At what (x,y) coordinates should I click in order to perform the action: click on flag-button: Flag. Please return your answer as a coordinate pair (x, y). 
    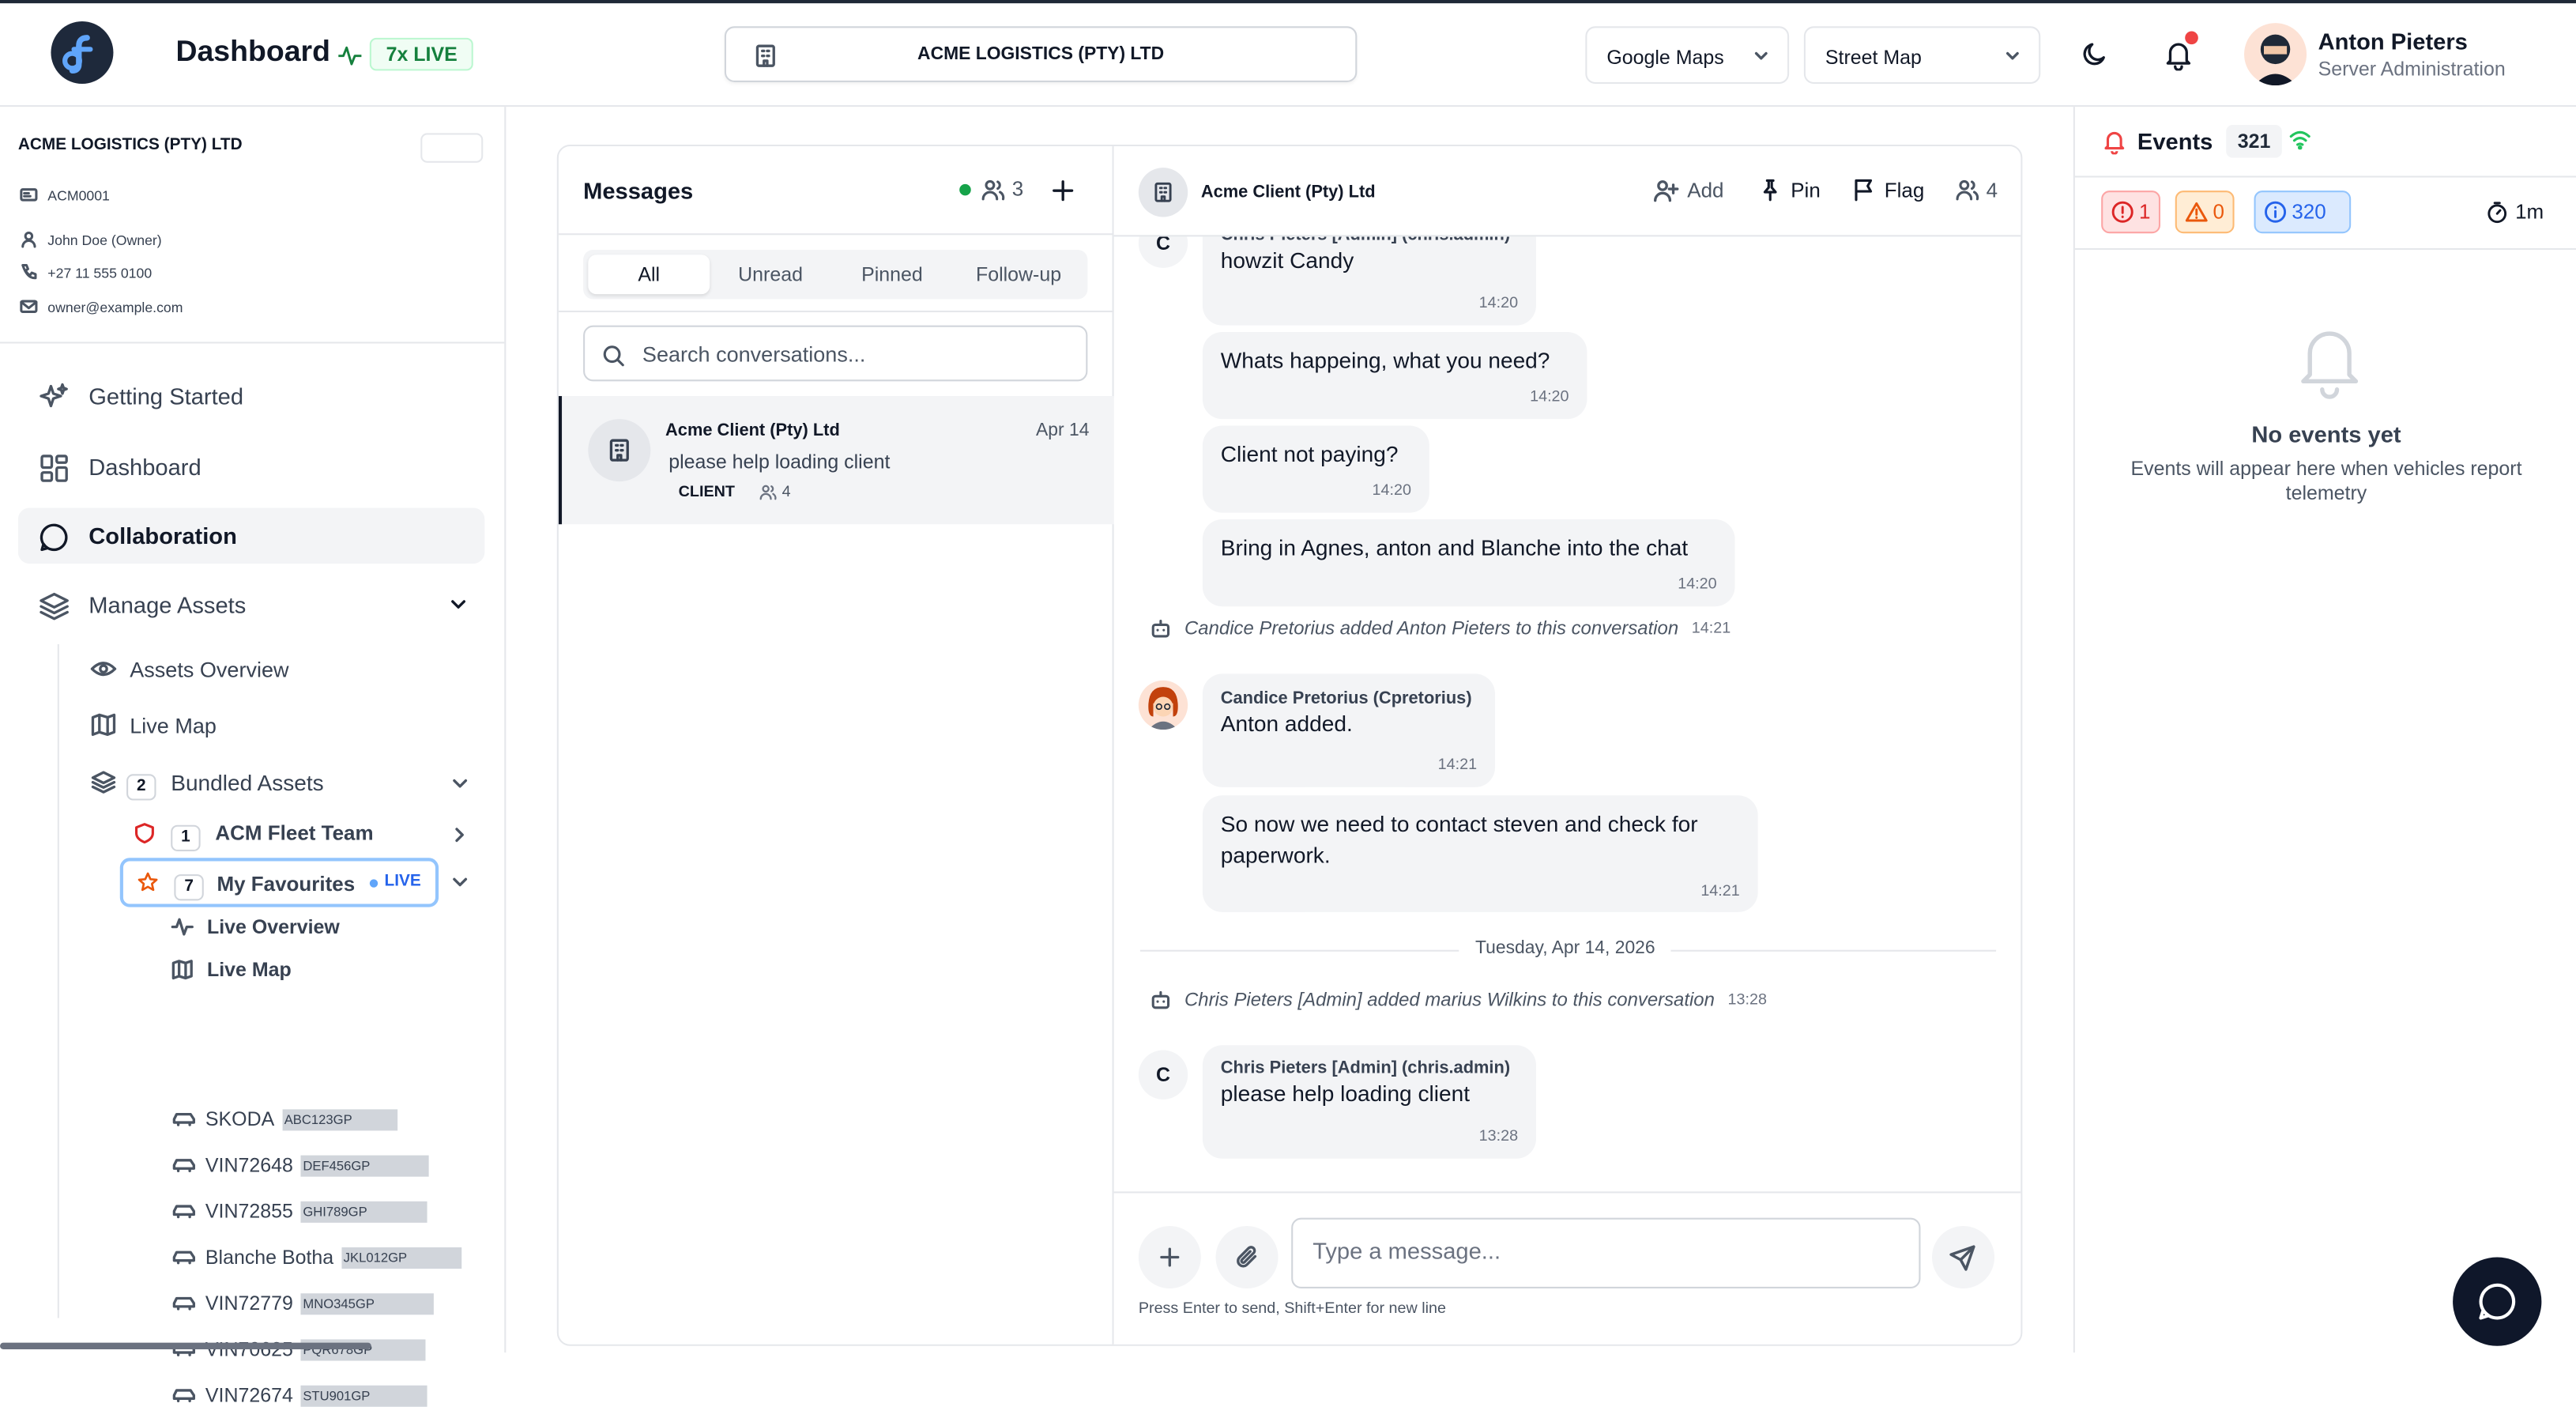
    Looking at the image, I should click on (1887, 190).